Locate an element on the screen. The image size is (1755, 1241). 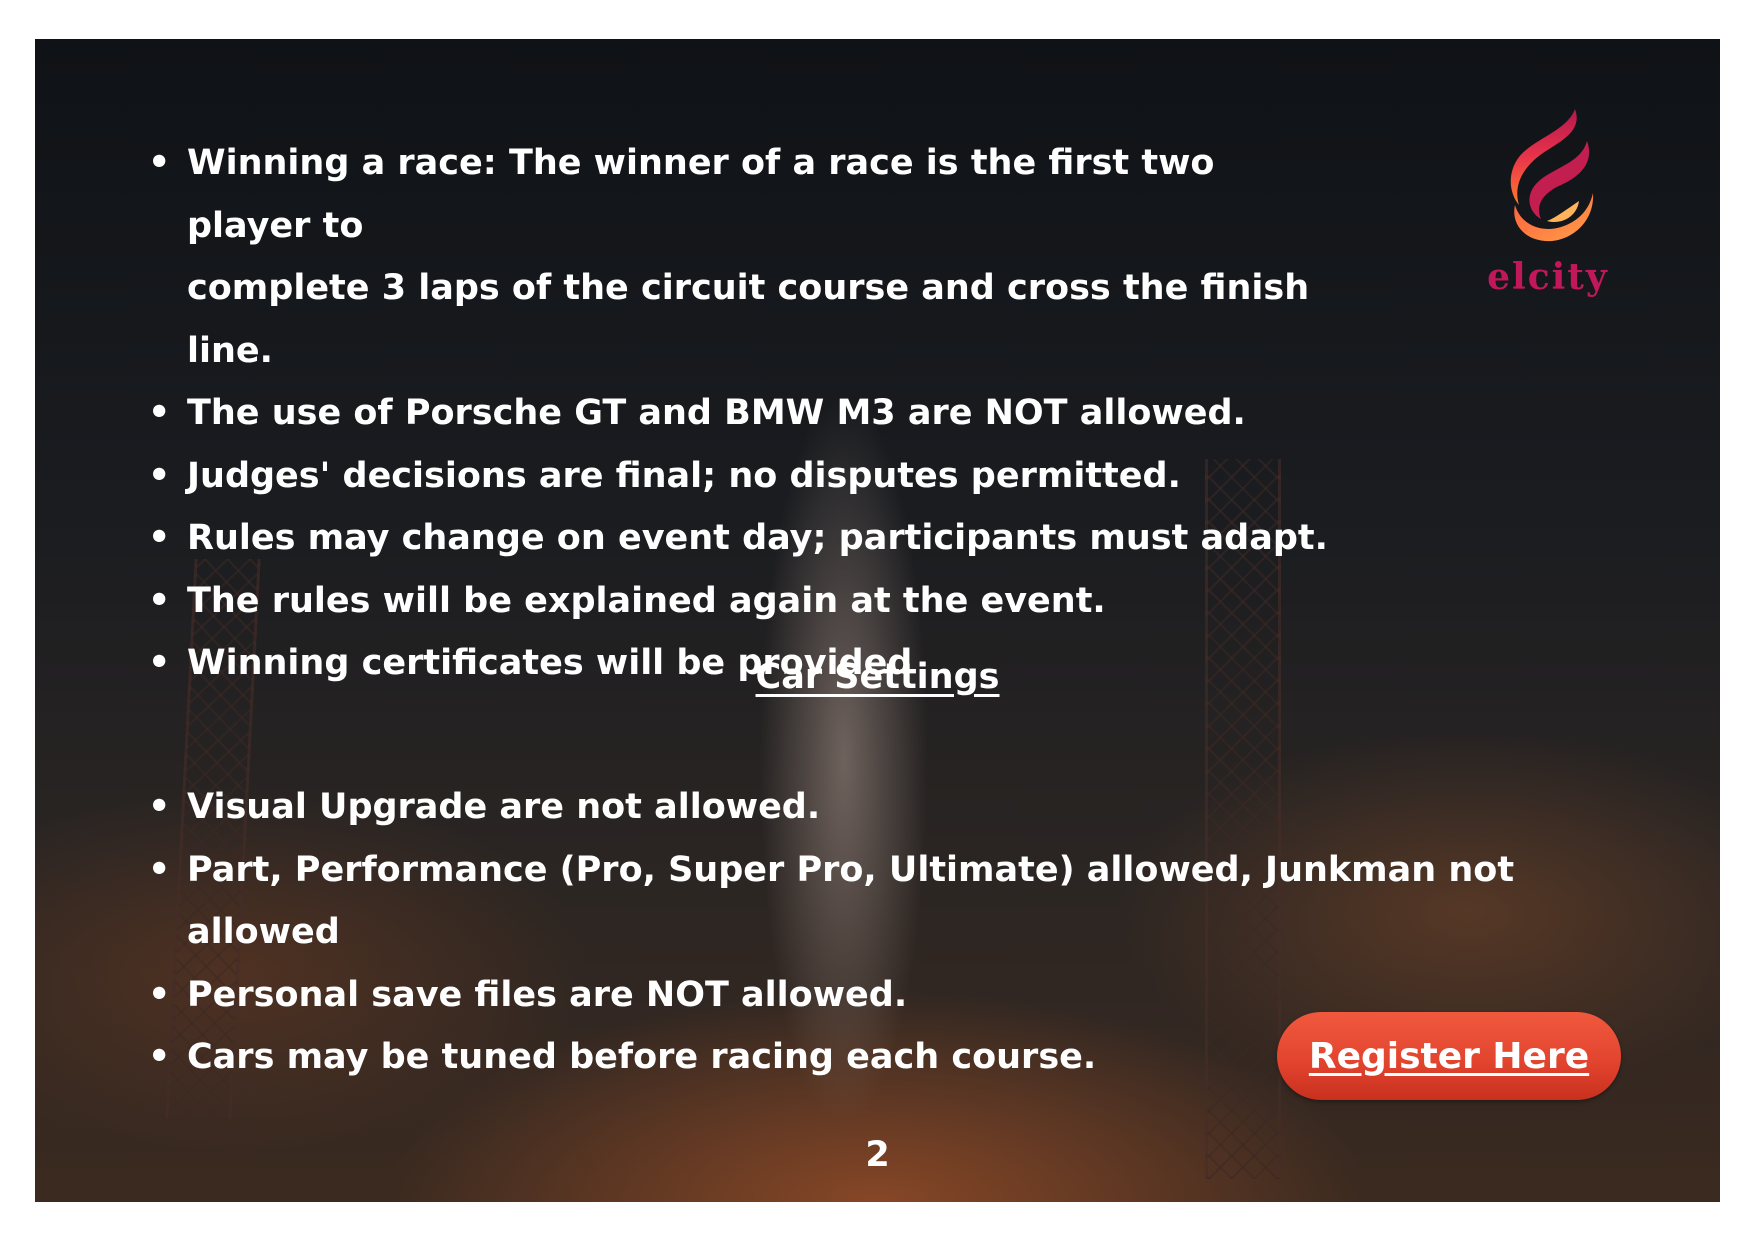
setting-text: Visual Upgrade are not allowed. is located at coordinates (504, 807).